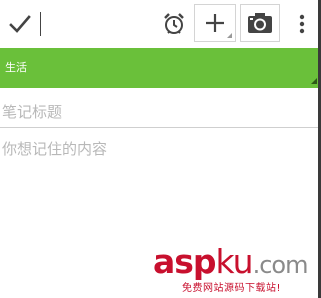 The height and width of the screenshot is (298, 321). I want to click on camera-icon, so click(260, 23).